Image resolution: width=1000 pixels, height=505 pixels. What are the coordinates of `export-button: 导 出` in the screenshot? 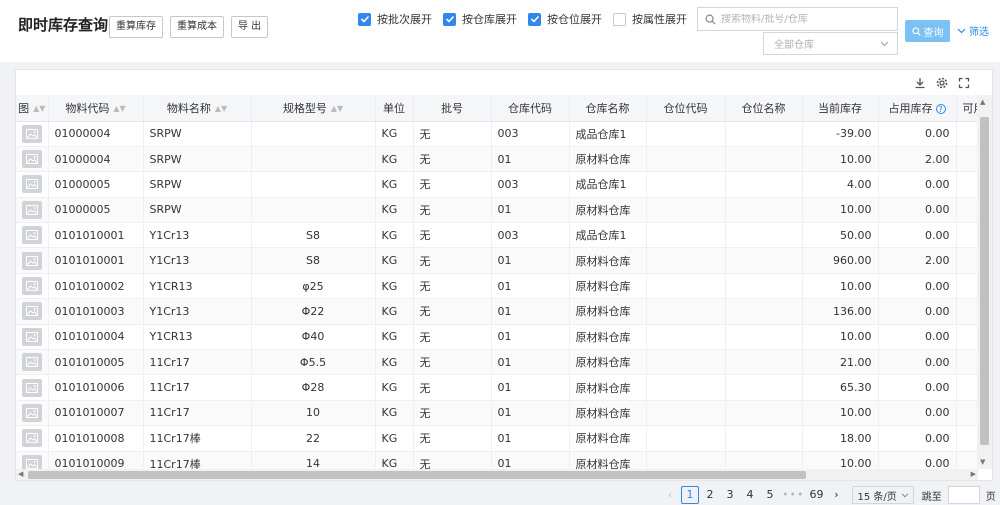 It's located at (250, 27).